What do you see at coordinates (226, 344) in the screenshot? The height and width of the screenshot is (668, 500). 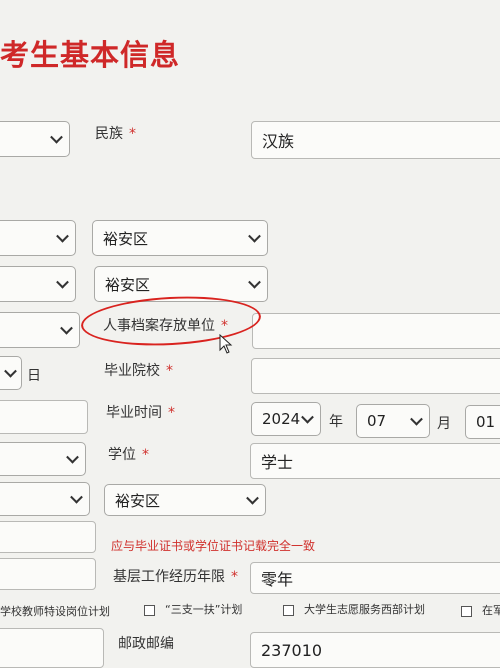 I see `mouse-cursor-icon` at bounding box center [226, 344].